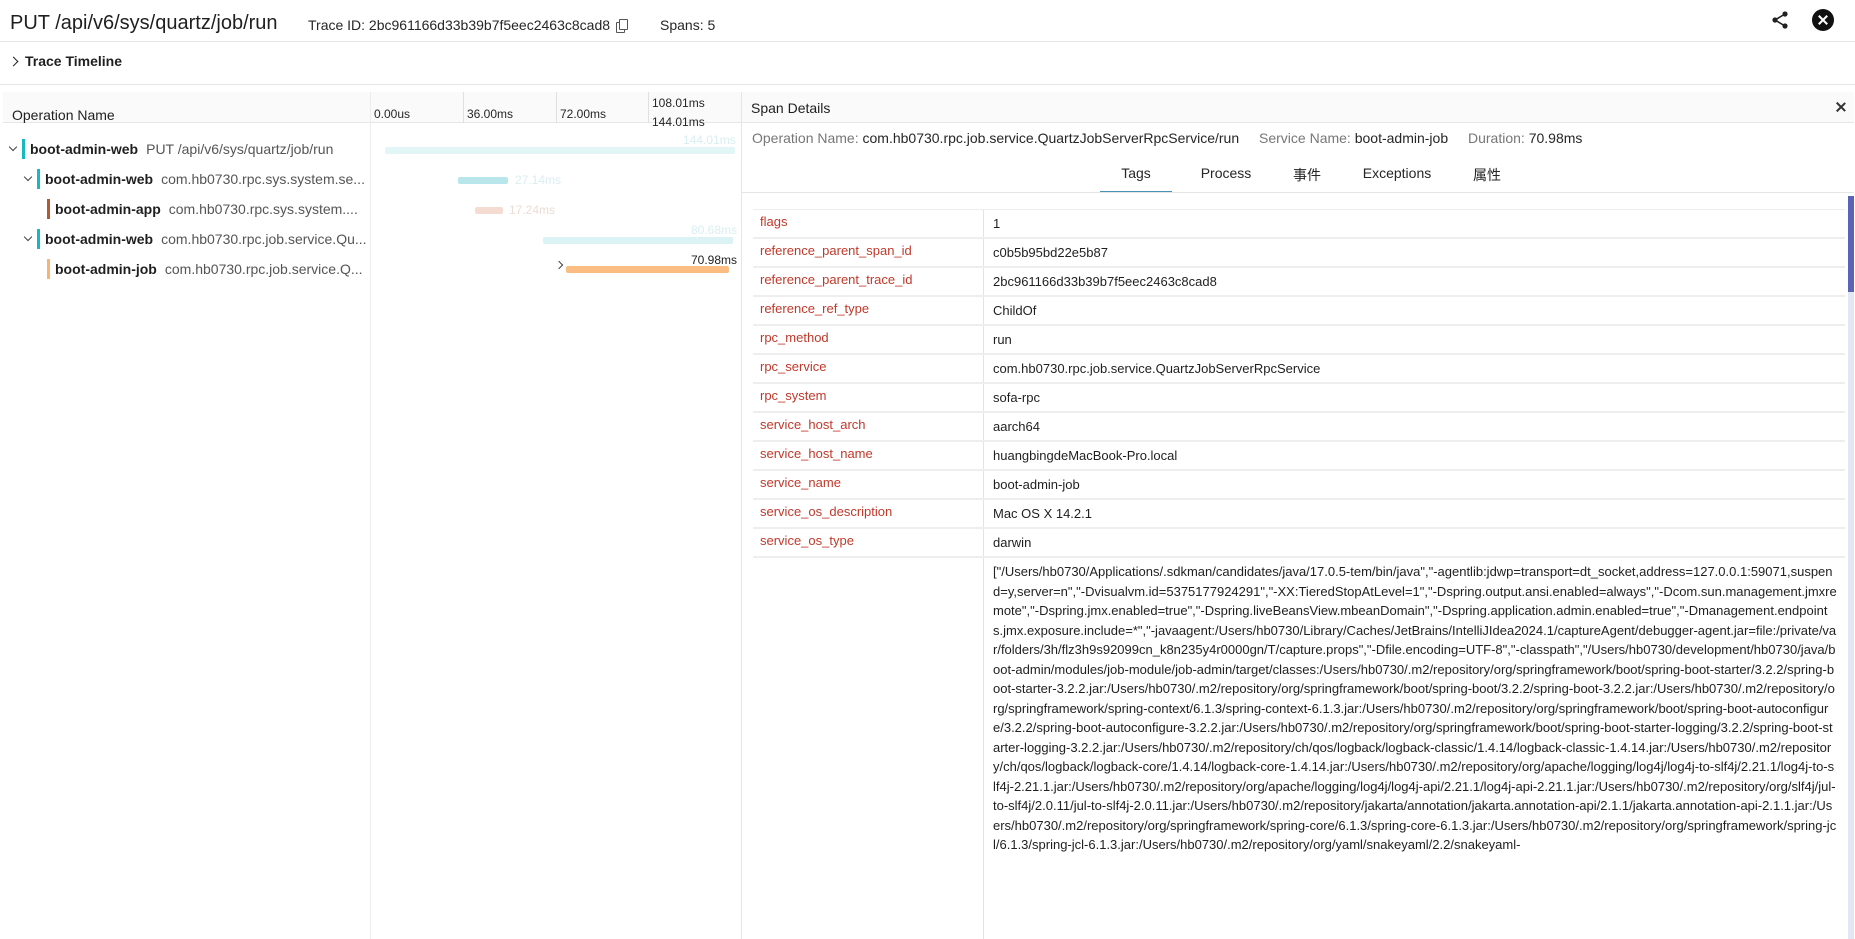 This screenshot has height=939, width=1855. Describe the element at coordinates (1299, 397) in the screenshot. I see `tag-row: rpc_system sofa-rpc` at that location.